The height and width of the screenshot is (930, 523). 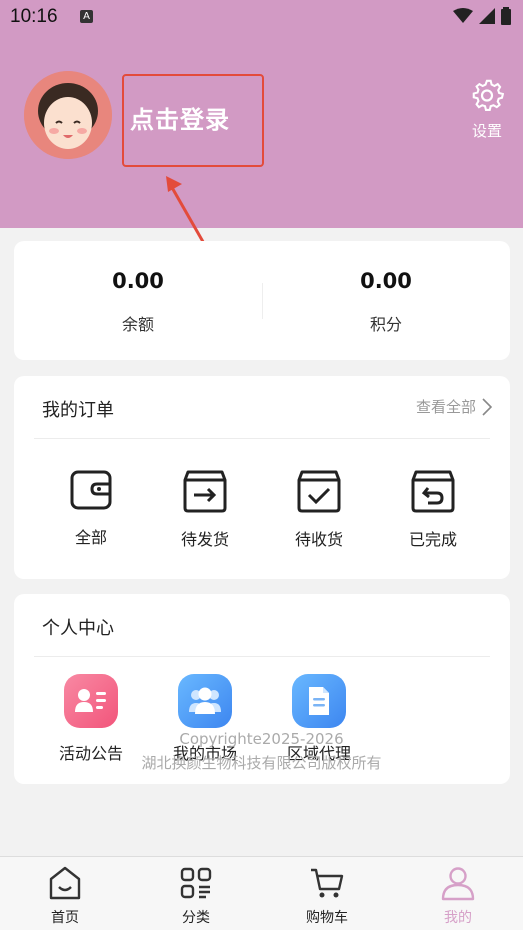 I want to click on points-value: 0.00, so click(x=386, y=281).